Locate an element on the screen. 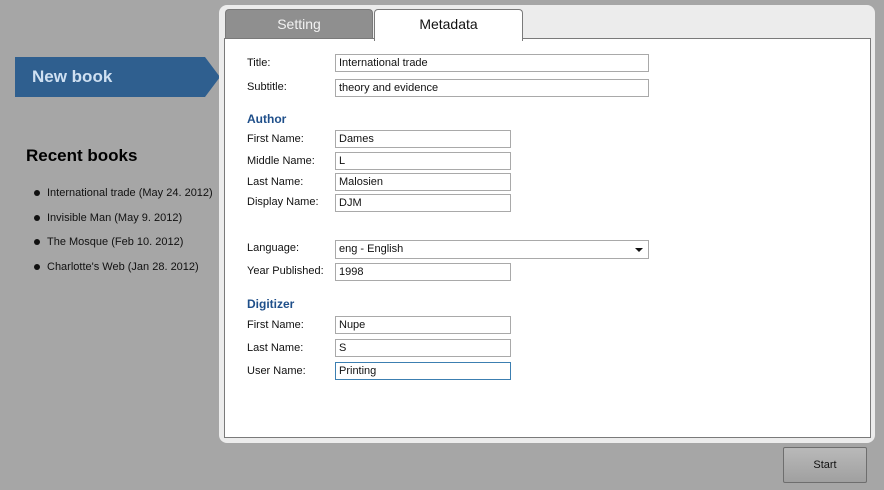  digitizer-heading: Digitizer is located at coordinates (271, 304).